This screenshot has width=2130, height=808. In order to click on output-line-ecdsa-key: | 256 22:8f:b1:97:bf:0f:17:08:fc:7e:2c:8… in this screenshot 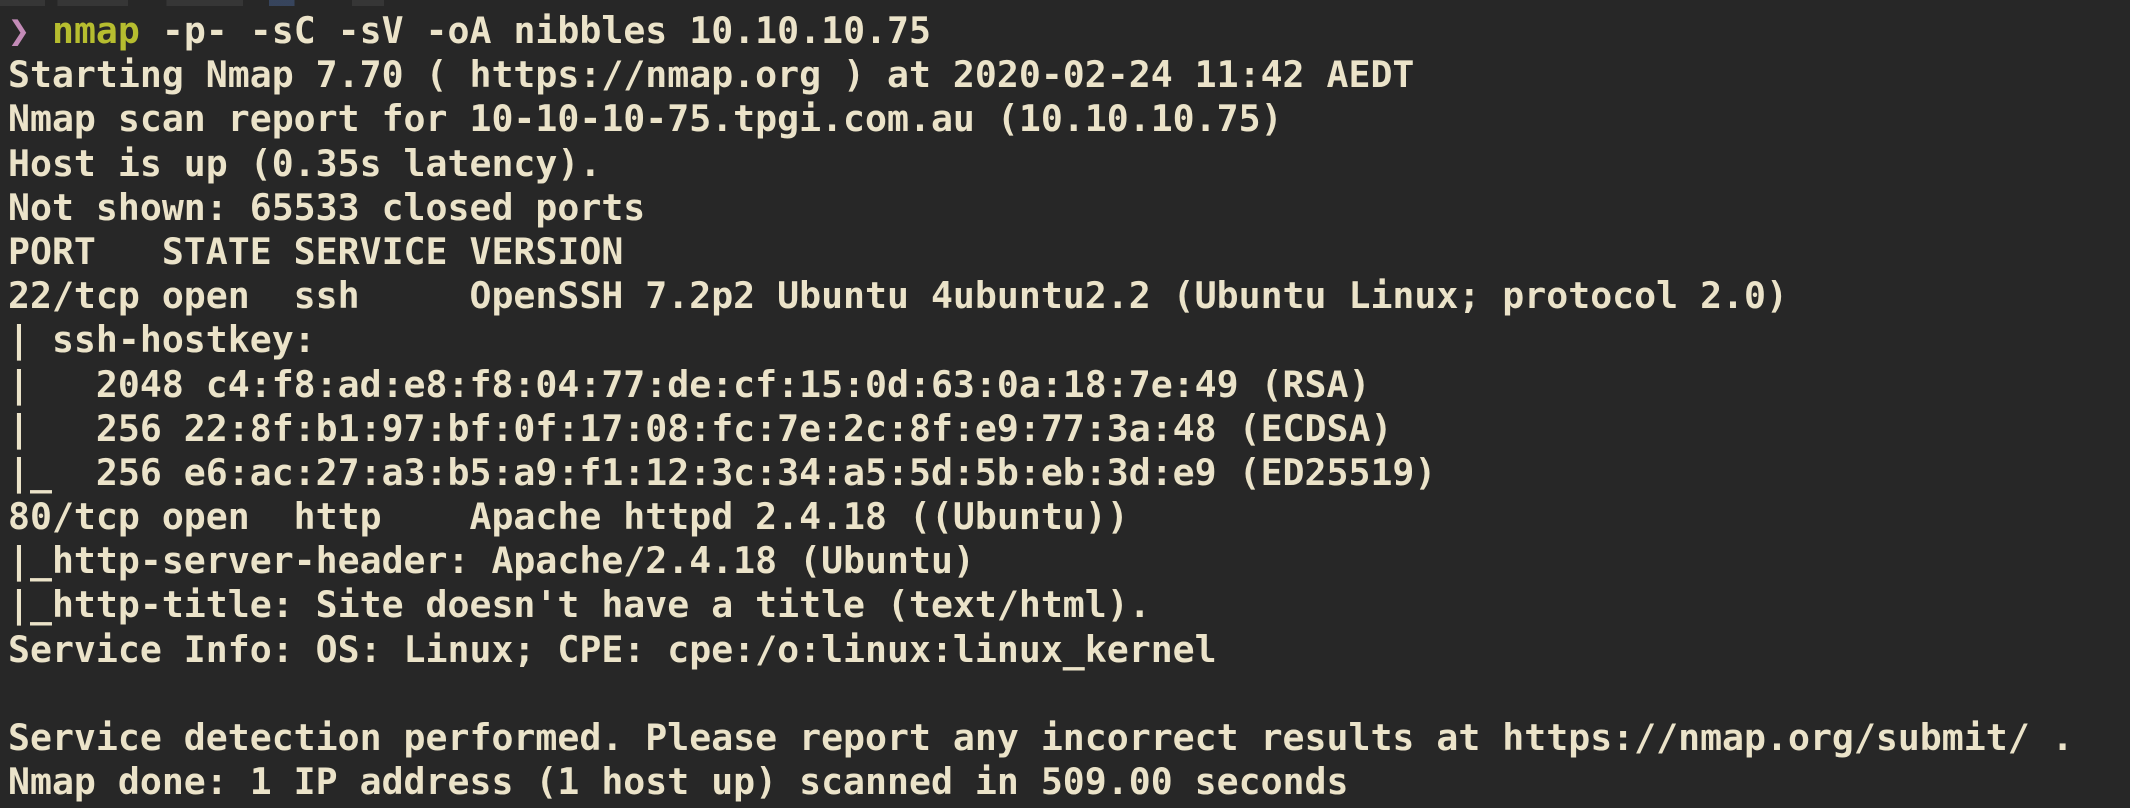, I will do `click(700, 428)`.